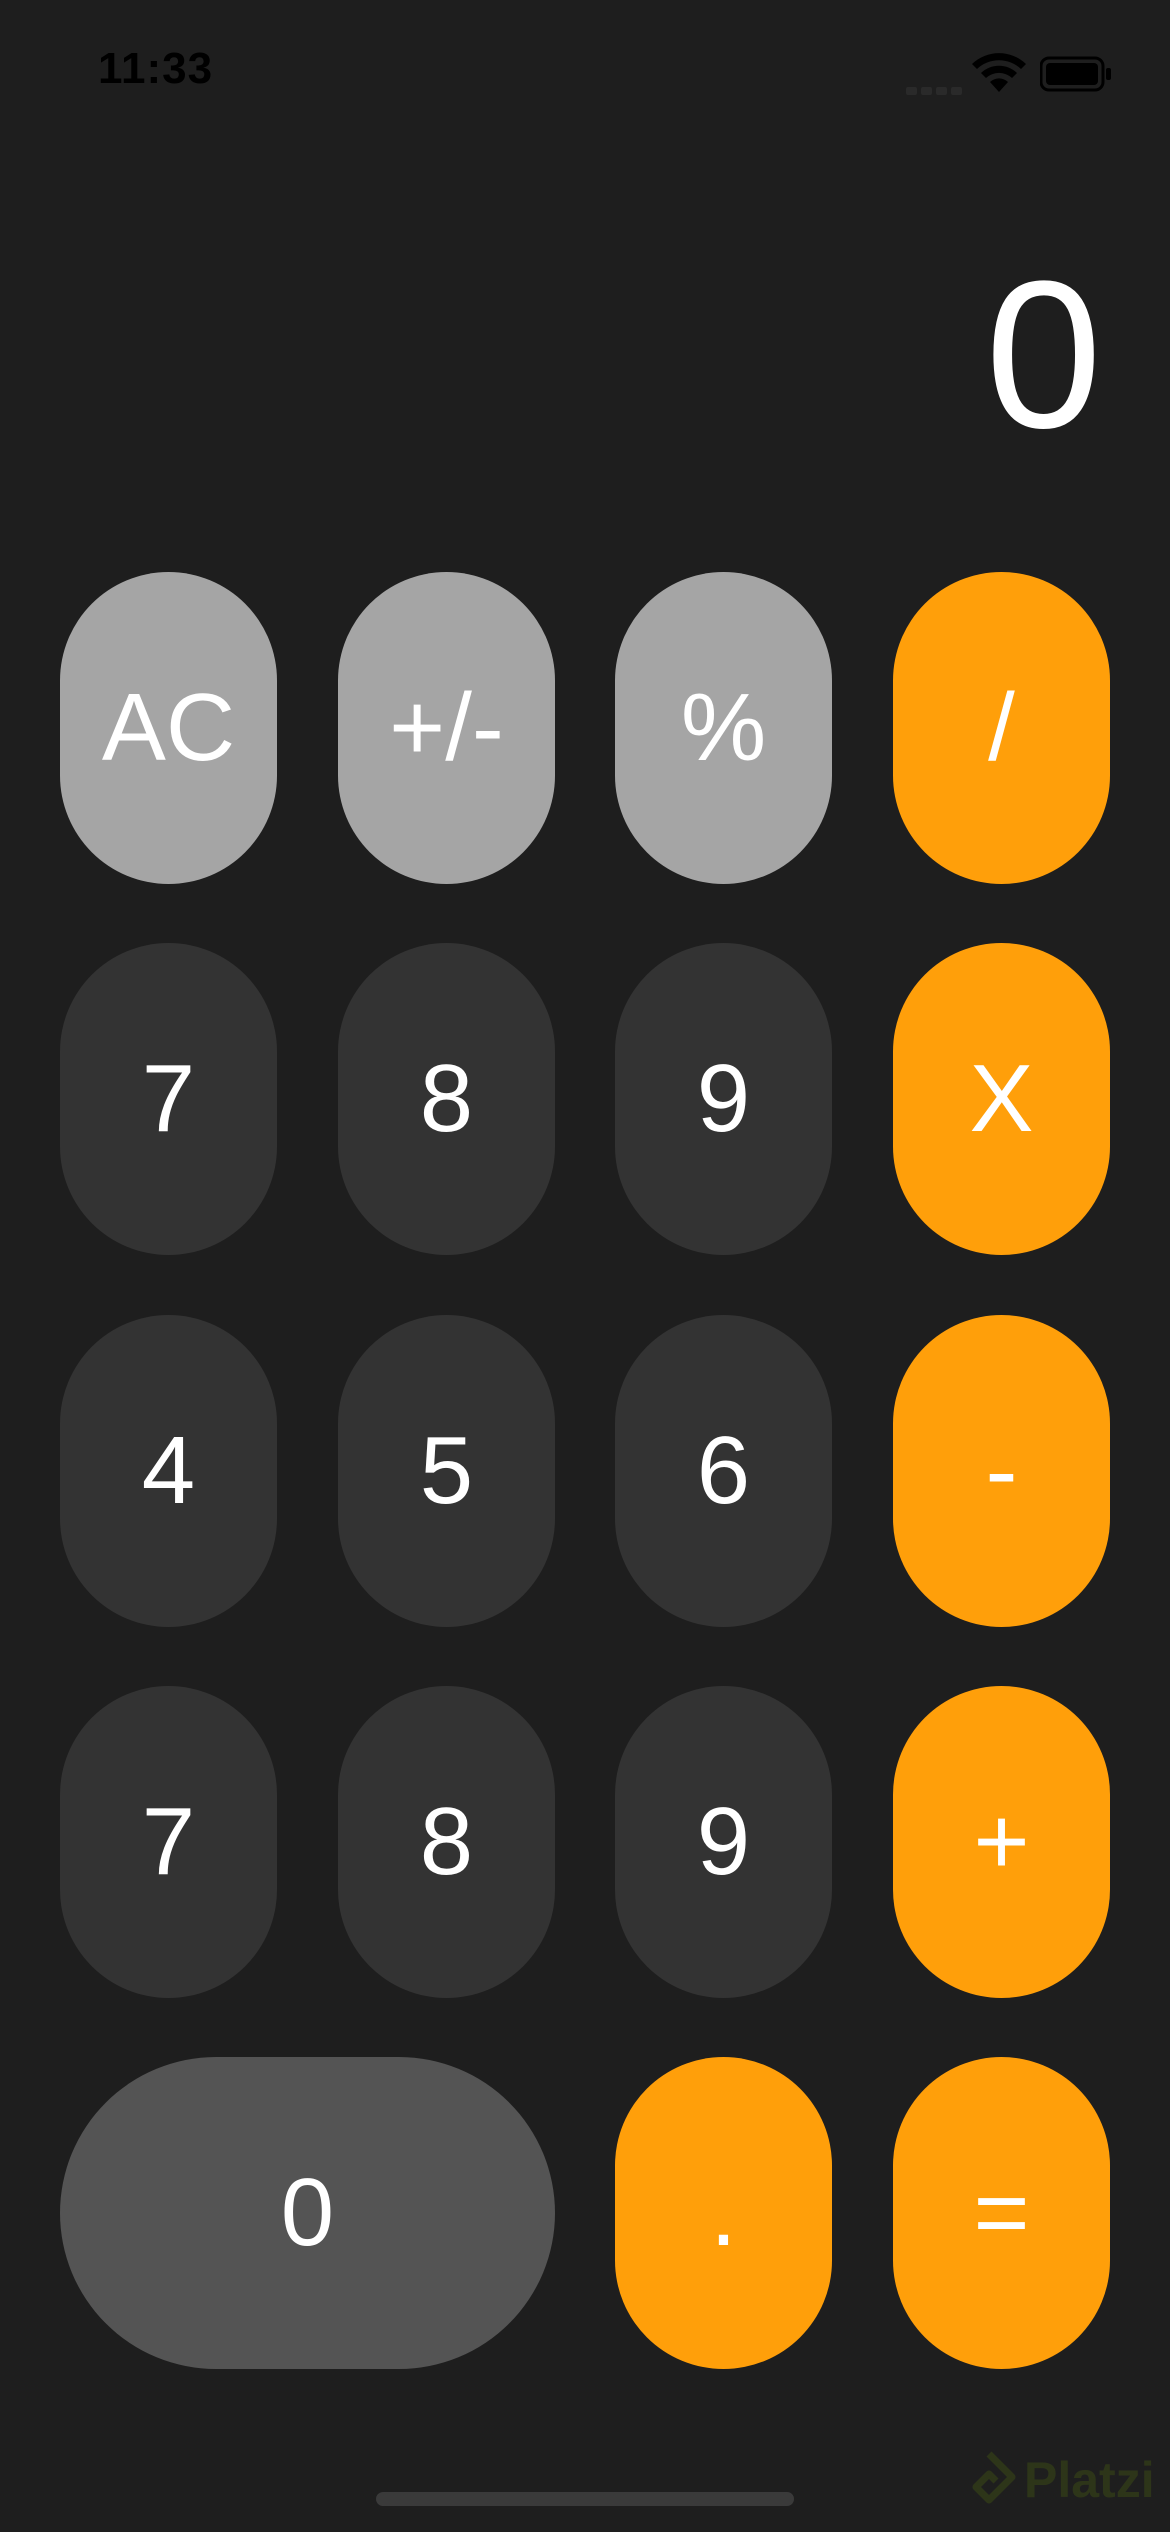  I want to click on status-bar: 11:33, so click(585, 75).